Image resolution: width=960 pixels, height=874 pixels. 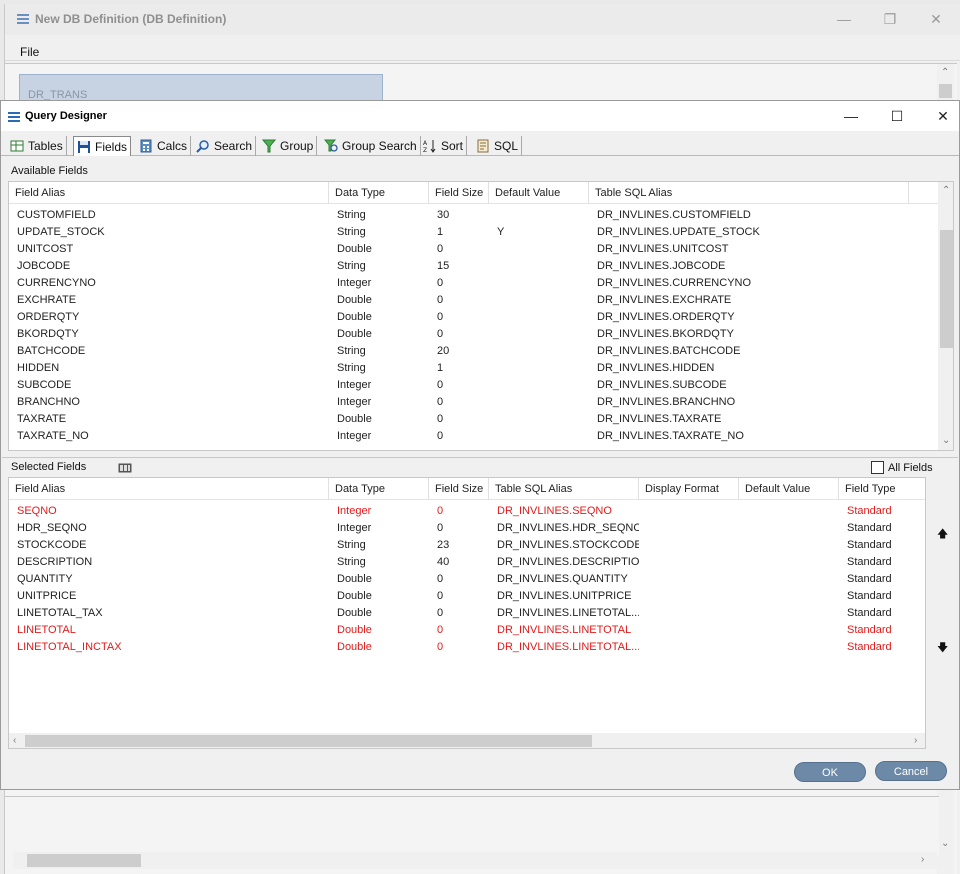 I want to click on scroll-left-icon: ‹, so click(x=14, y=741).